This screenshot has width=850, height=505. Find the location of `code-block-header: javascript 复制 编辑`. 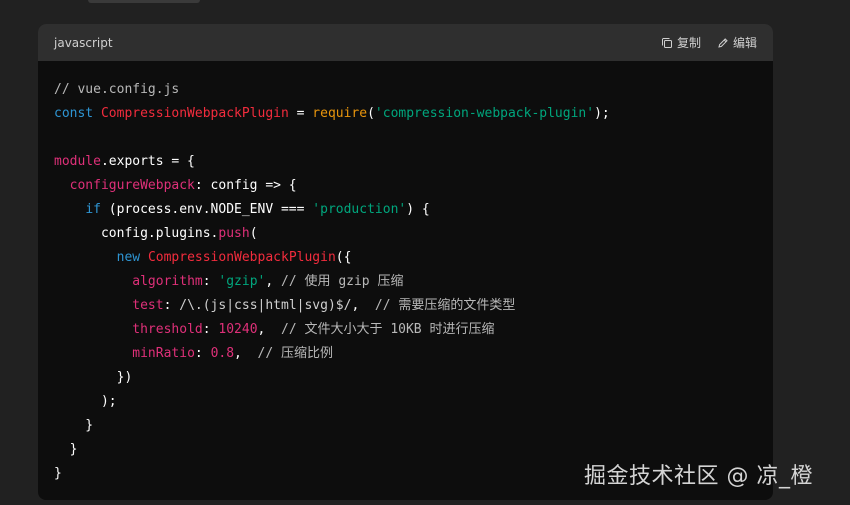

code-block-header: javascript 复制 编辑 is located at coordinates (405, 42).